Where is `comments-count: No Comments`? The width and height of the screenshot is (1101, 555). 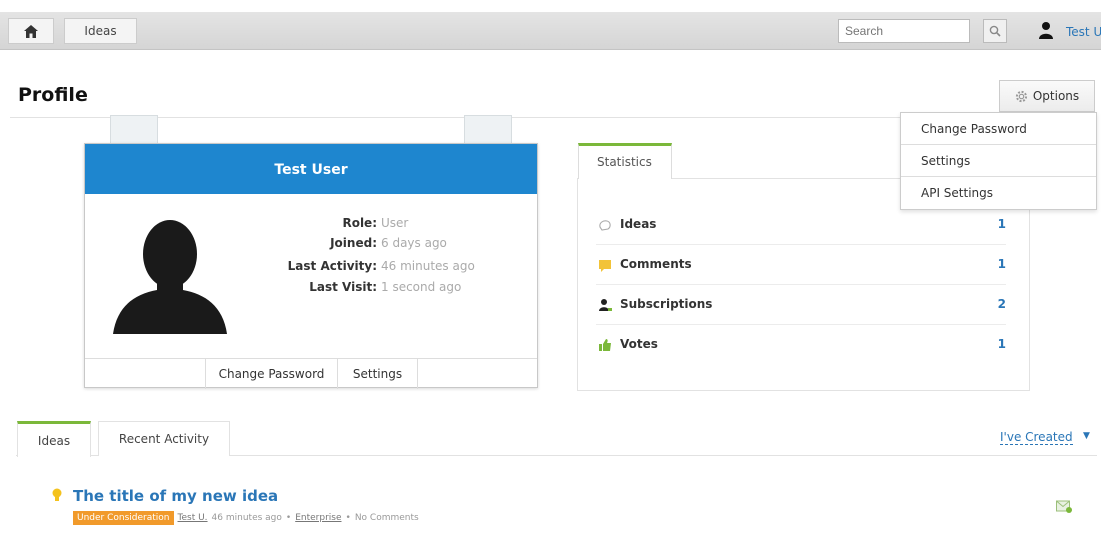
comments-count: No Comments is located at coordinates (386, 518).